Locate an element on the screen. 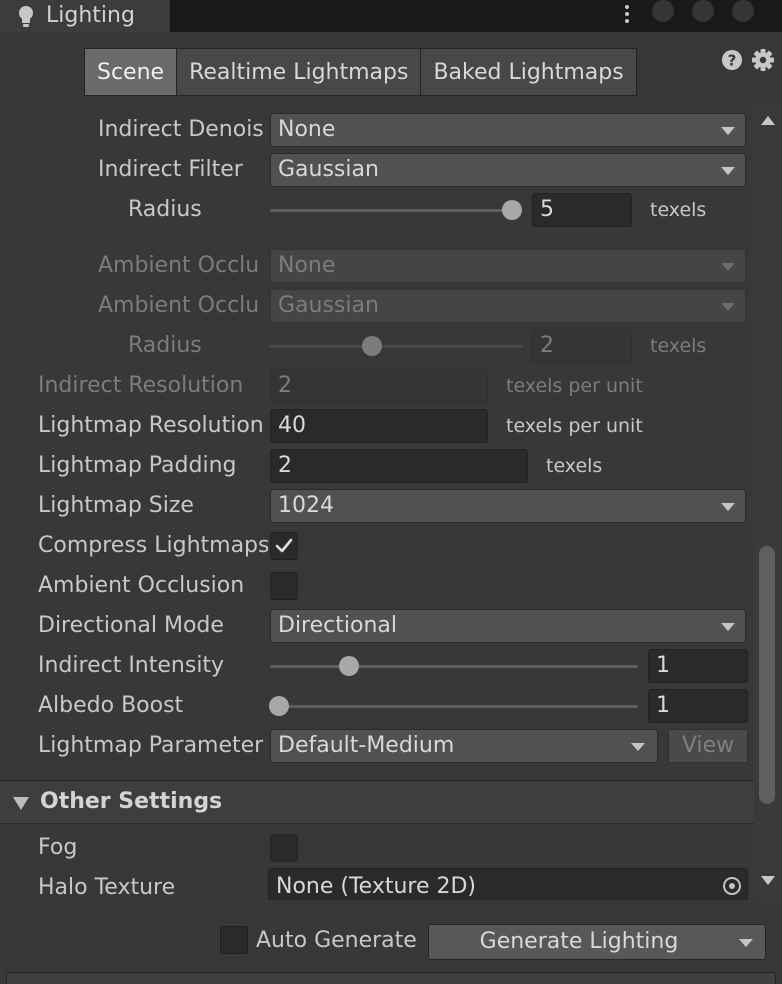 This screenshot has width=782, height=984. indirect-intensity-field: 1 is located at coordinates (698, 666).